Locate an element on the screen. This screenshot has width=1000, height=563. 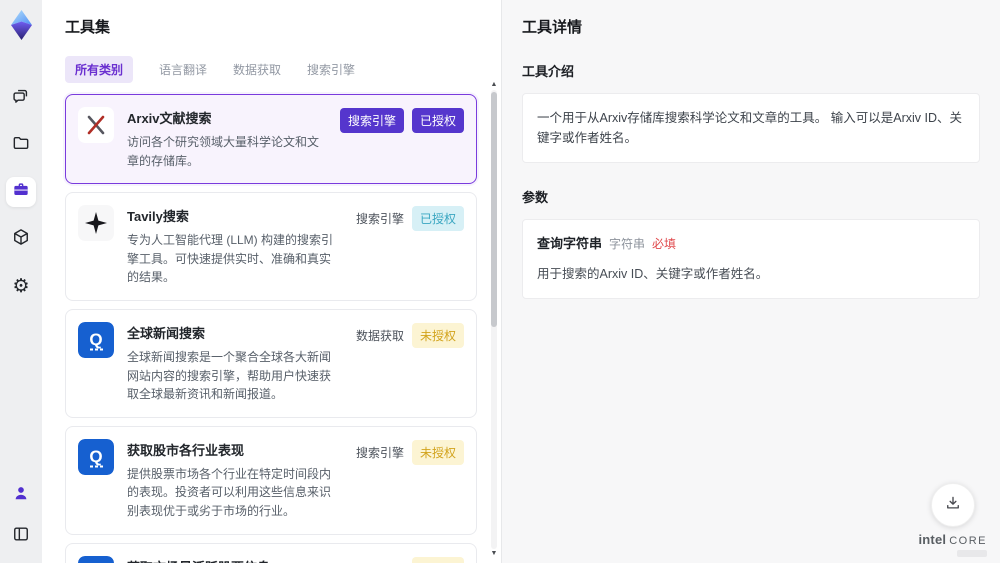
cube-icon is located at coordinates (21, 239).